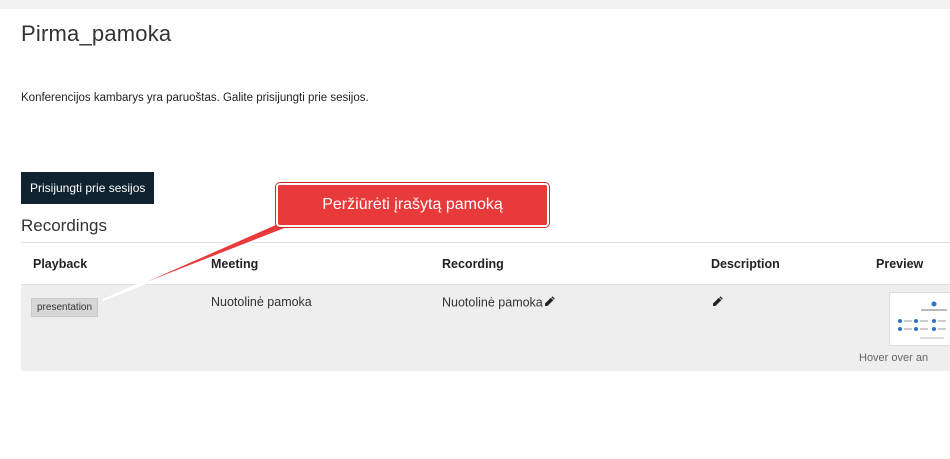 This screenshot has height=459, width=950. What do you see at coordinates (261, 302) in the screenshot?
I see `meeting-name: Nuotolinė pamoka` at bounding box center [261, 302].